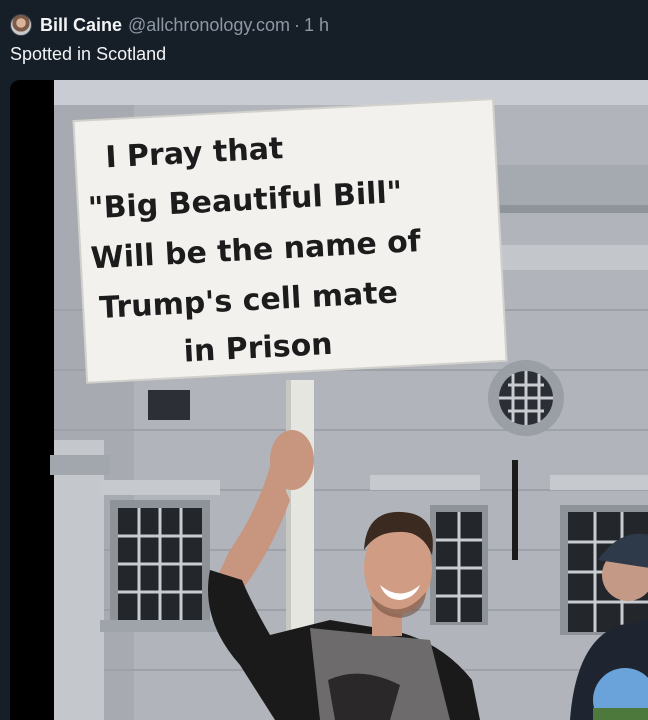  Describe the element at coordinates (81, 25) in the screenshot. I see `author-name: Bill Caine` at that location.